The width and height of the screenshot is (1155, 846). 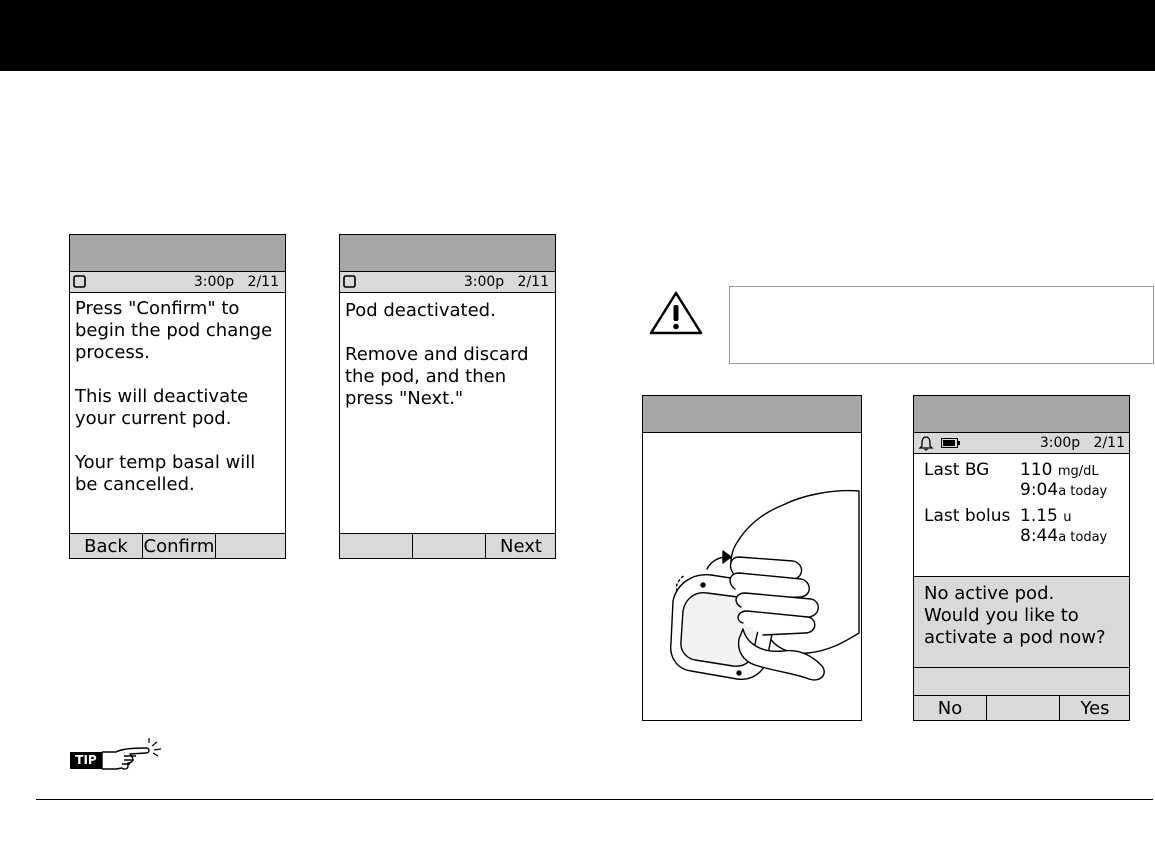 I want to click on softkey-bar: Next, so click(x=447, y=545).